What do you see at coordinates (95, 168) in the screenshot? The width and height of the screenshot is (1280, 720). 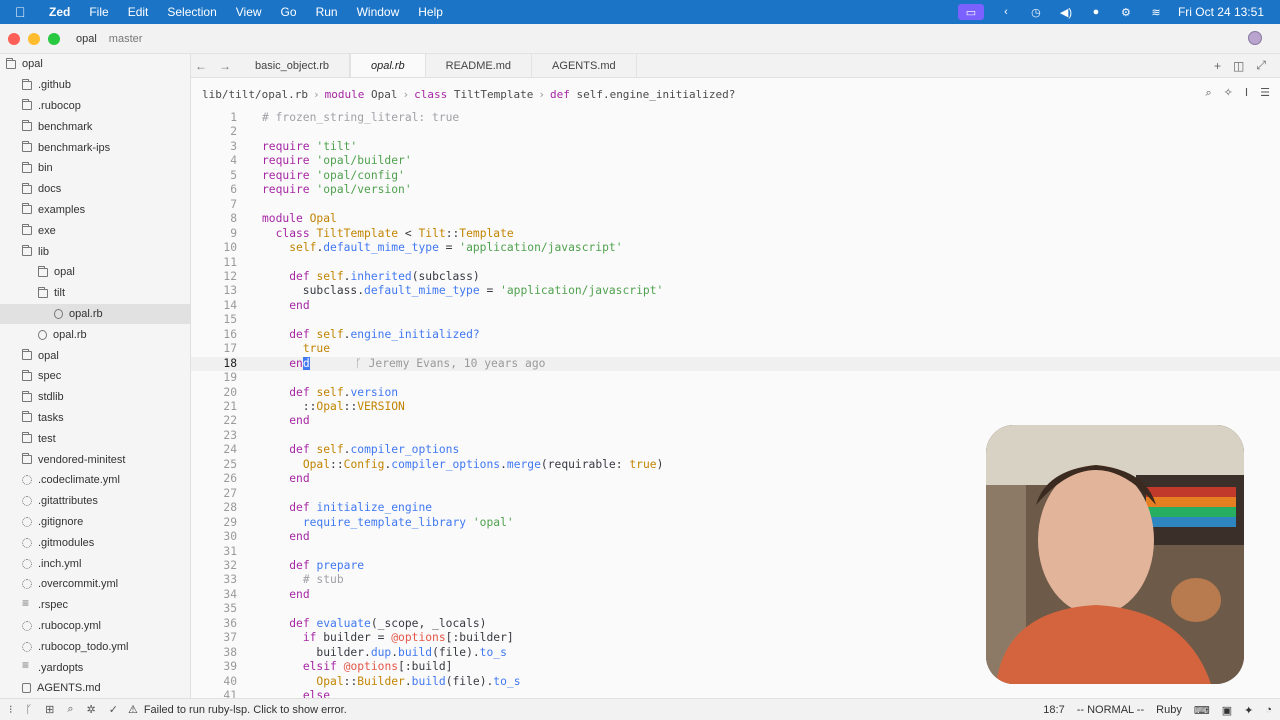 I see `sidebar-item: bin` at bounding box center [95, 168].